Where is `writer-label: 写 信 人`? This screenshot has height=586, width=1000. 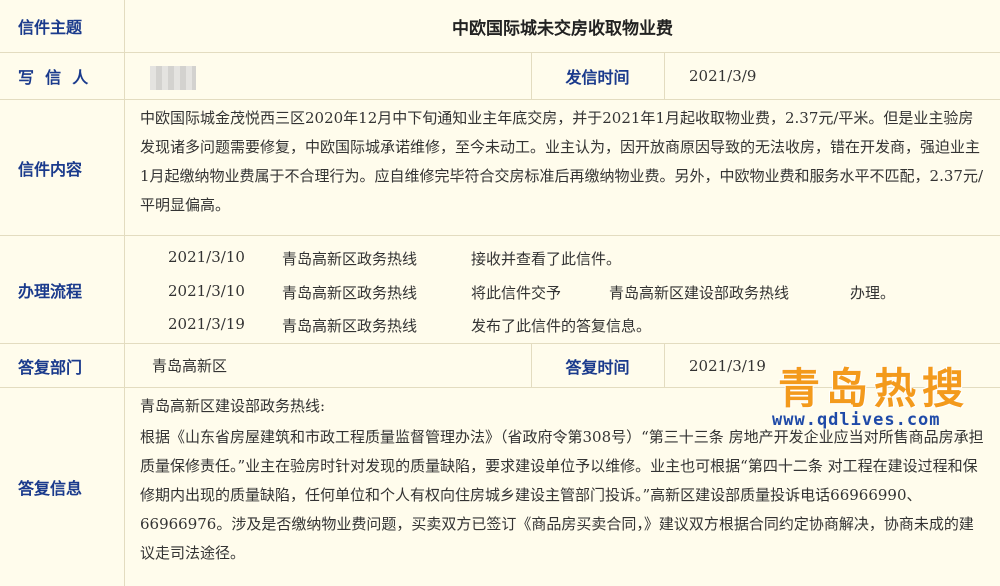 writer-label: 写 信 人 is located at coordinates (62, 76).